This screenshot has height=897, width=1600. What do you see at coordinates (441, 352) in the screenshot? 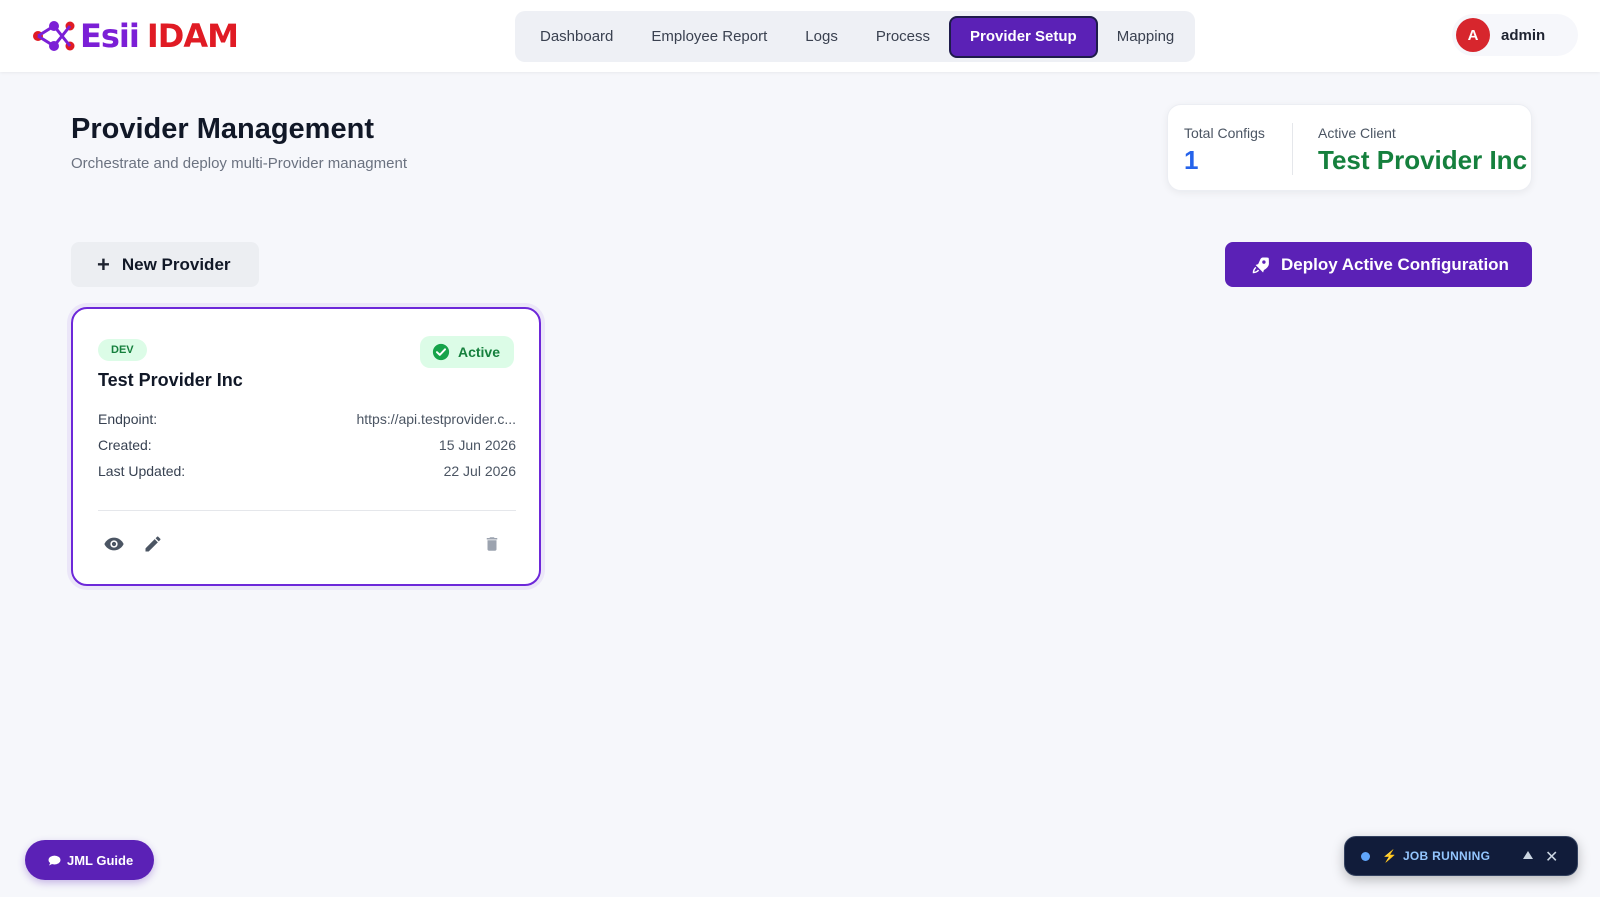
I see `check-circle-icon` at bounding box center [441, 352].